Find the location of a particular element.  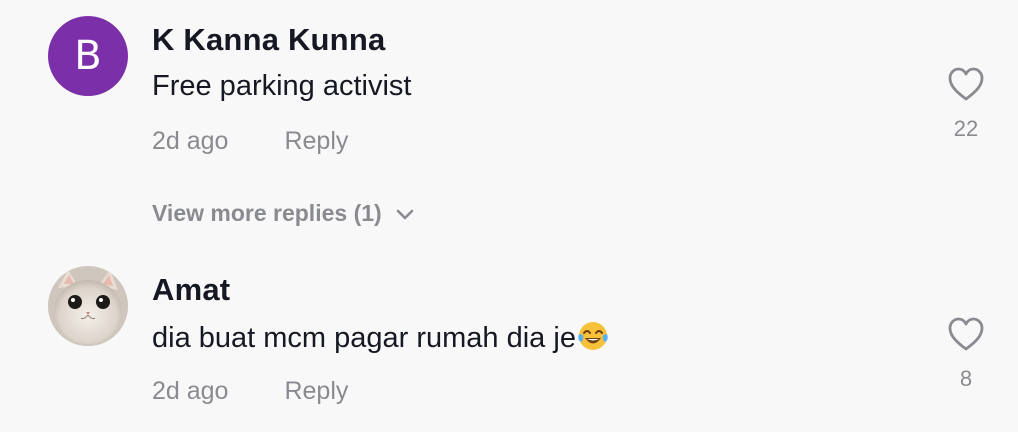

like-count: 8 is located at coordinates (966, 378).